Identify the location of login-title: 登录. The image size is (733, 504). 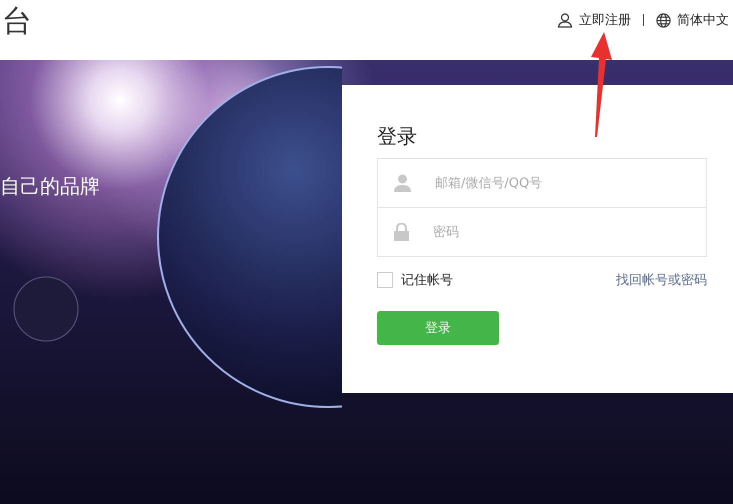
(397, 136).